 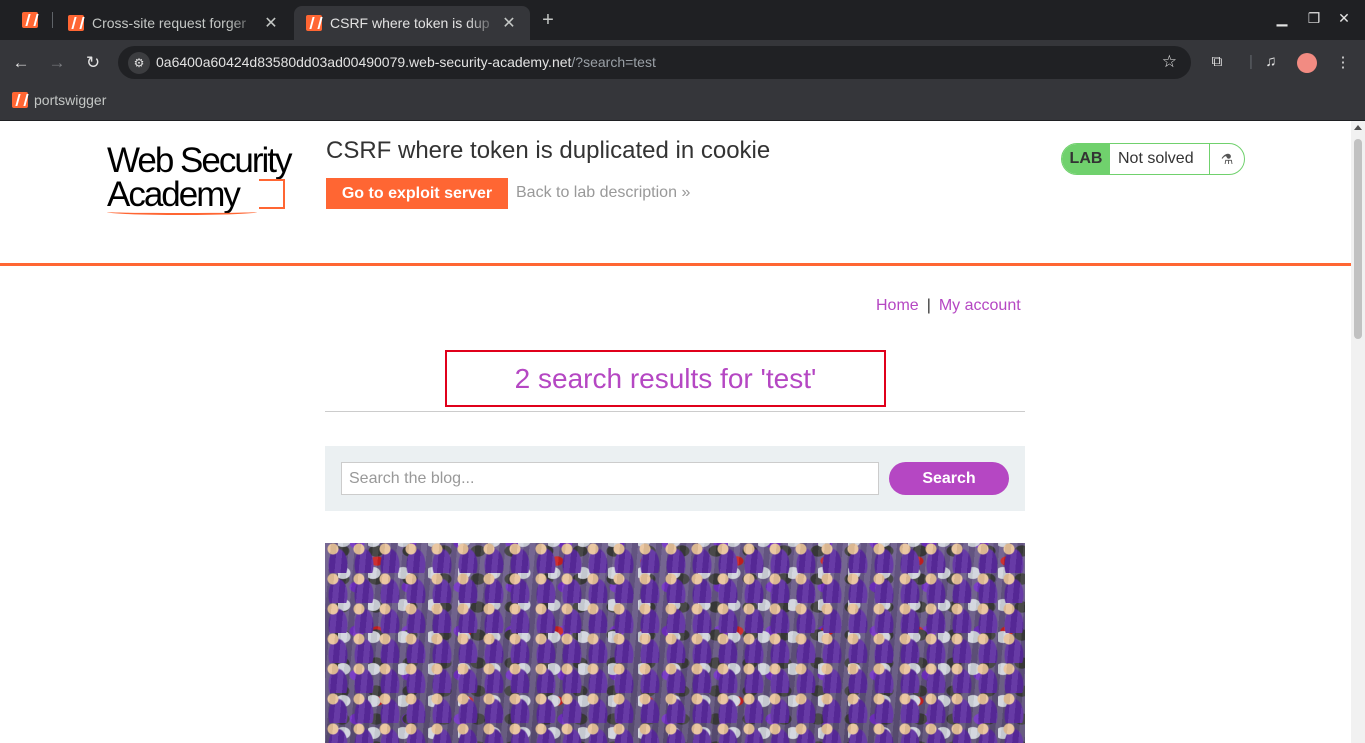 I want to click on my-account-link: My account, so click(x=980, y=305).